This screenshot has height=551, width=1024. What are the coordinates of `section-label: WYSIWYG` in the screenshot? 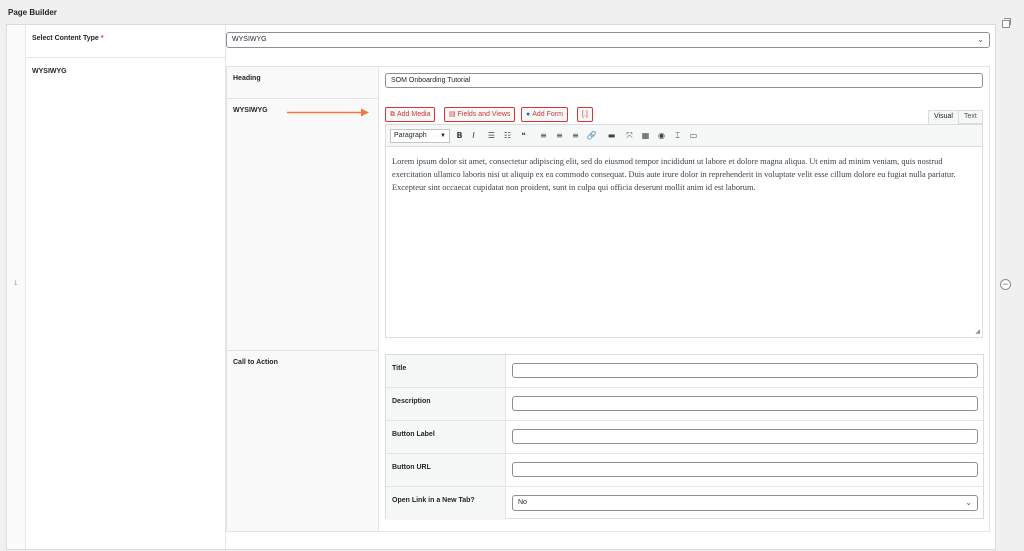 It's located at (49, 71).